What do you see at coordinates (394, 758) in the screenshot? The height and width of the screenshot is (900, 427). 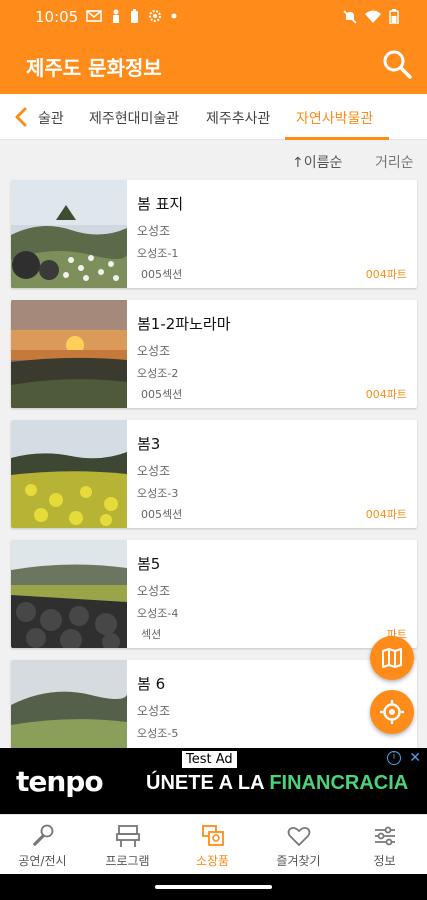 I see `ad-info-icon: i` at bounding box center [394, 758].